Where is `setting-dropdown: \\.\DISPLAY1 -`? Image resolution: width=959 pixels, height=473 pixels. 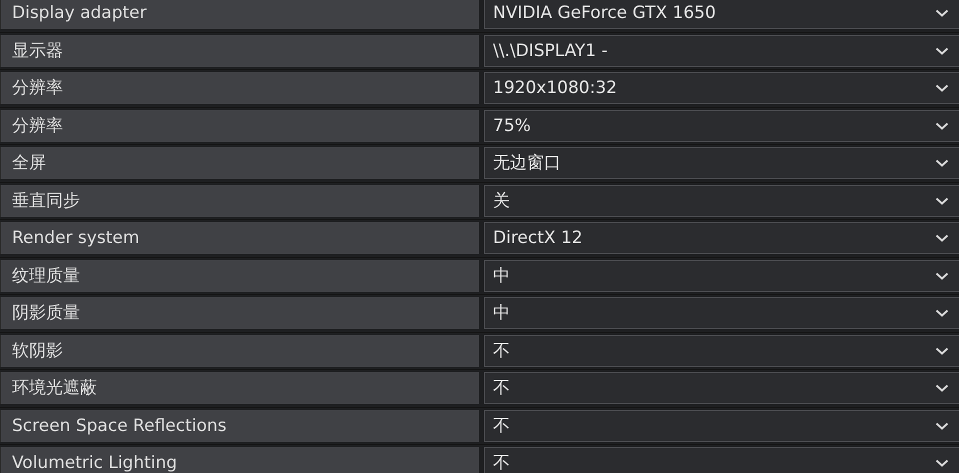
setting-dropdown: \\.\DISPLAY1 - is located at coordinates (721, 50).